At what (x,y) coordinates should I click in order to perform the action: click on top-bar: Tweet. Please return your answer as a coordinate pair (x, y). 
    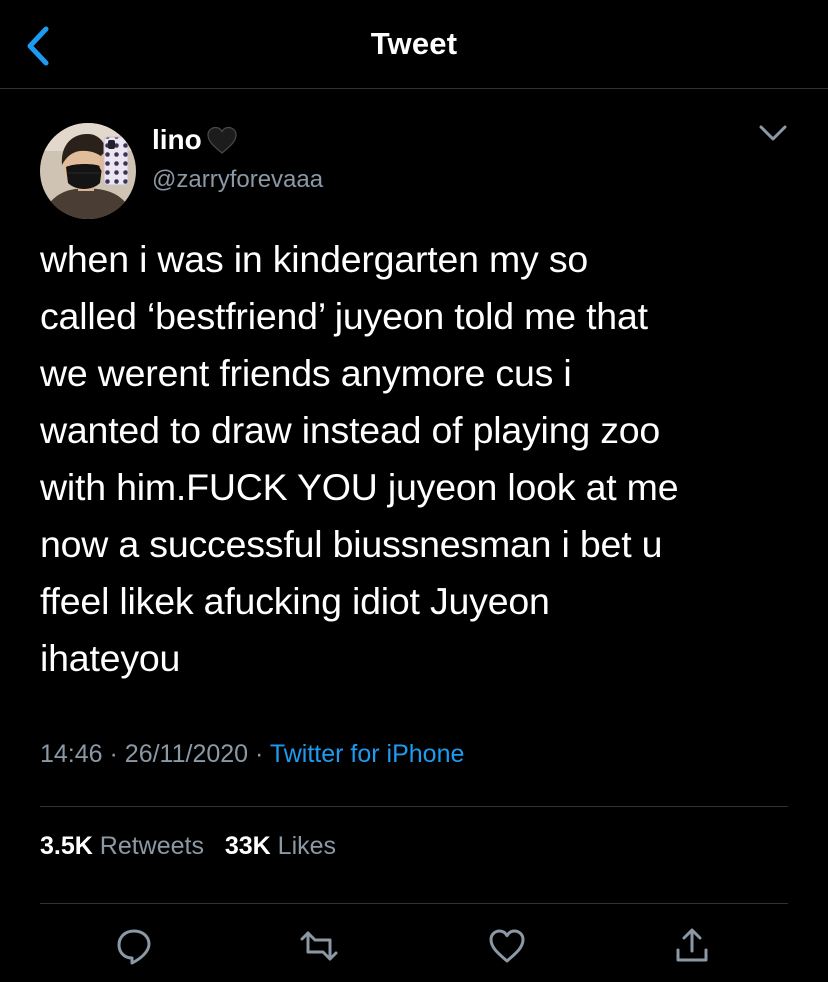
    Looking at the image, I should click on (414, 44).